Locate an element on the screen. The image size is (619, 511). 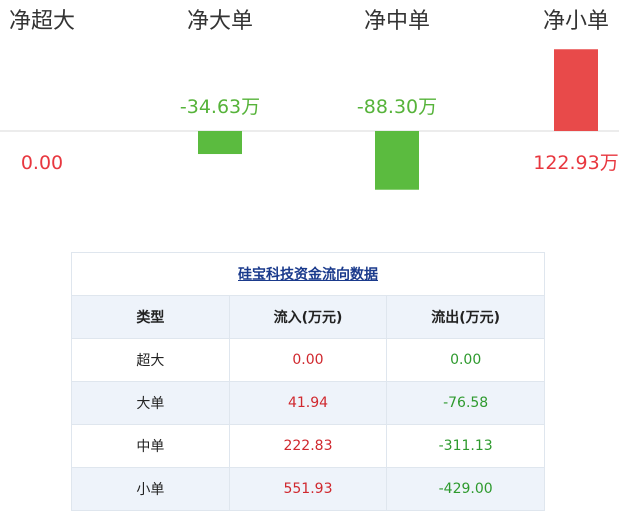
row-type: 超大 is located at coordinates (150, 360).